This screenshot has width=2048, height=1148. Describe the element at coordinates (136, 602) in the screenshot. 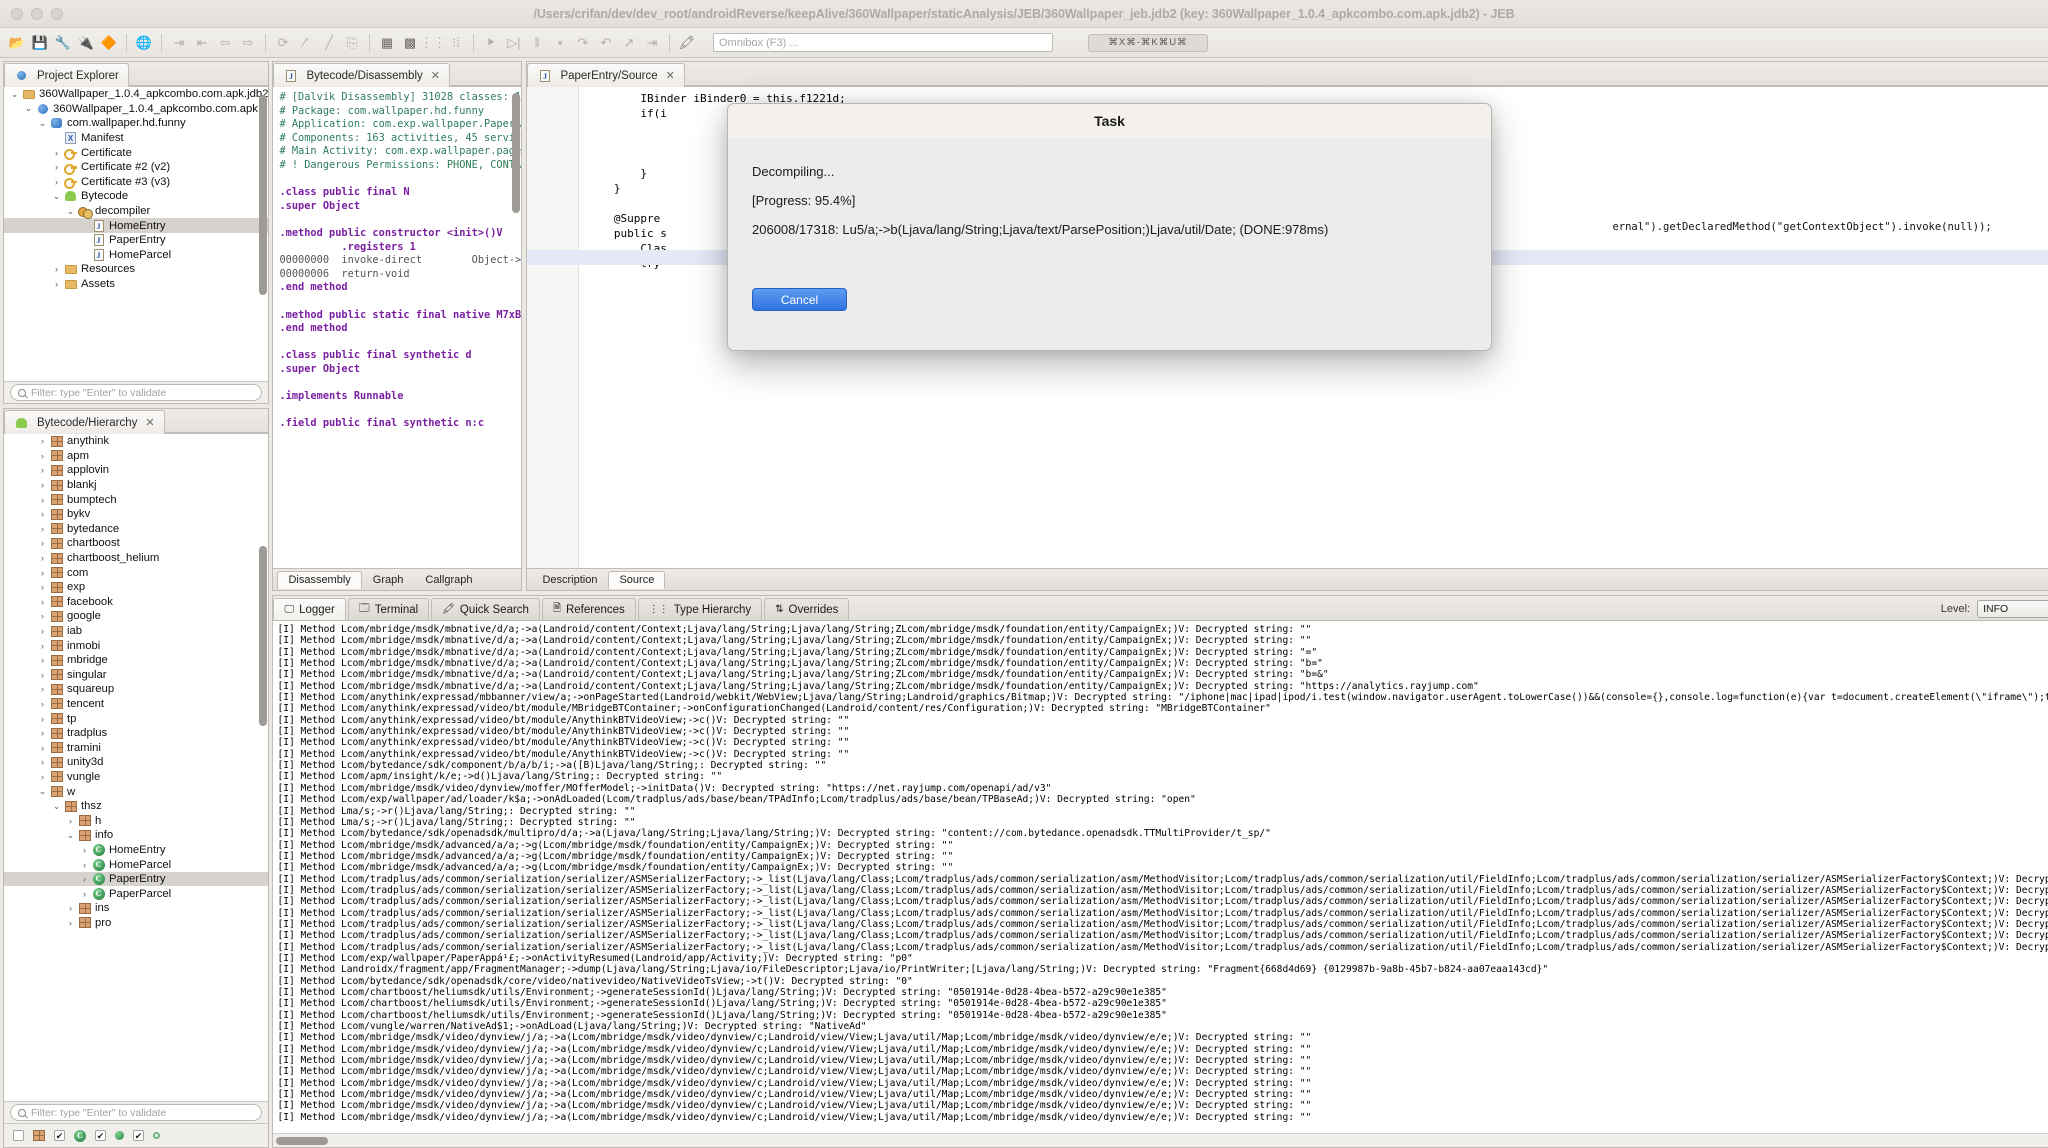

I see `tree-node: › facebook` at that location.